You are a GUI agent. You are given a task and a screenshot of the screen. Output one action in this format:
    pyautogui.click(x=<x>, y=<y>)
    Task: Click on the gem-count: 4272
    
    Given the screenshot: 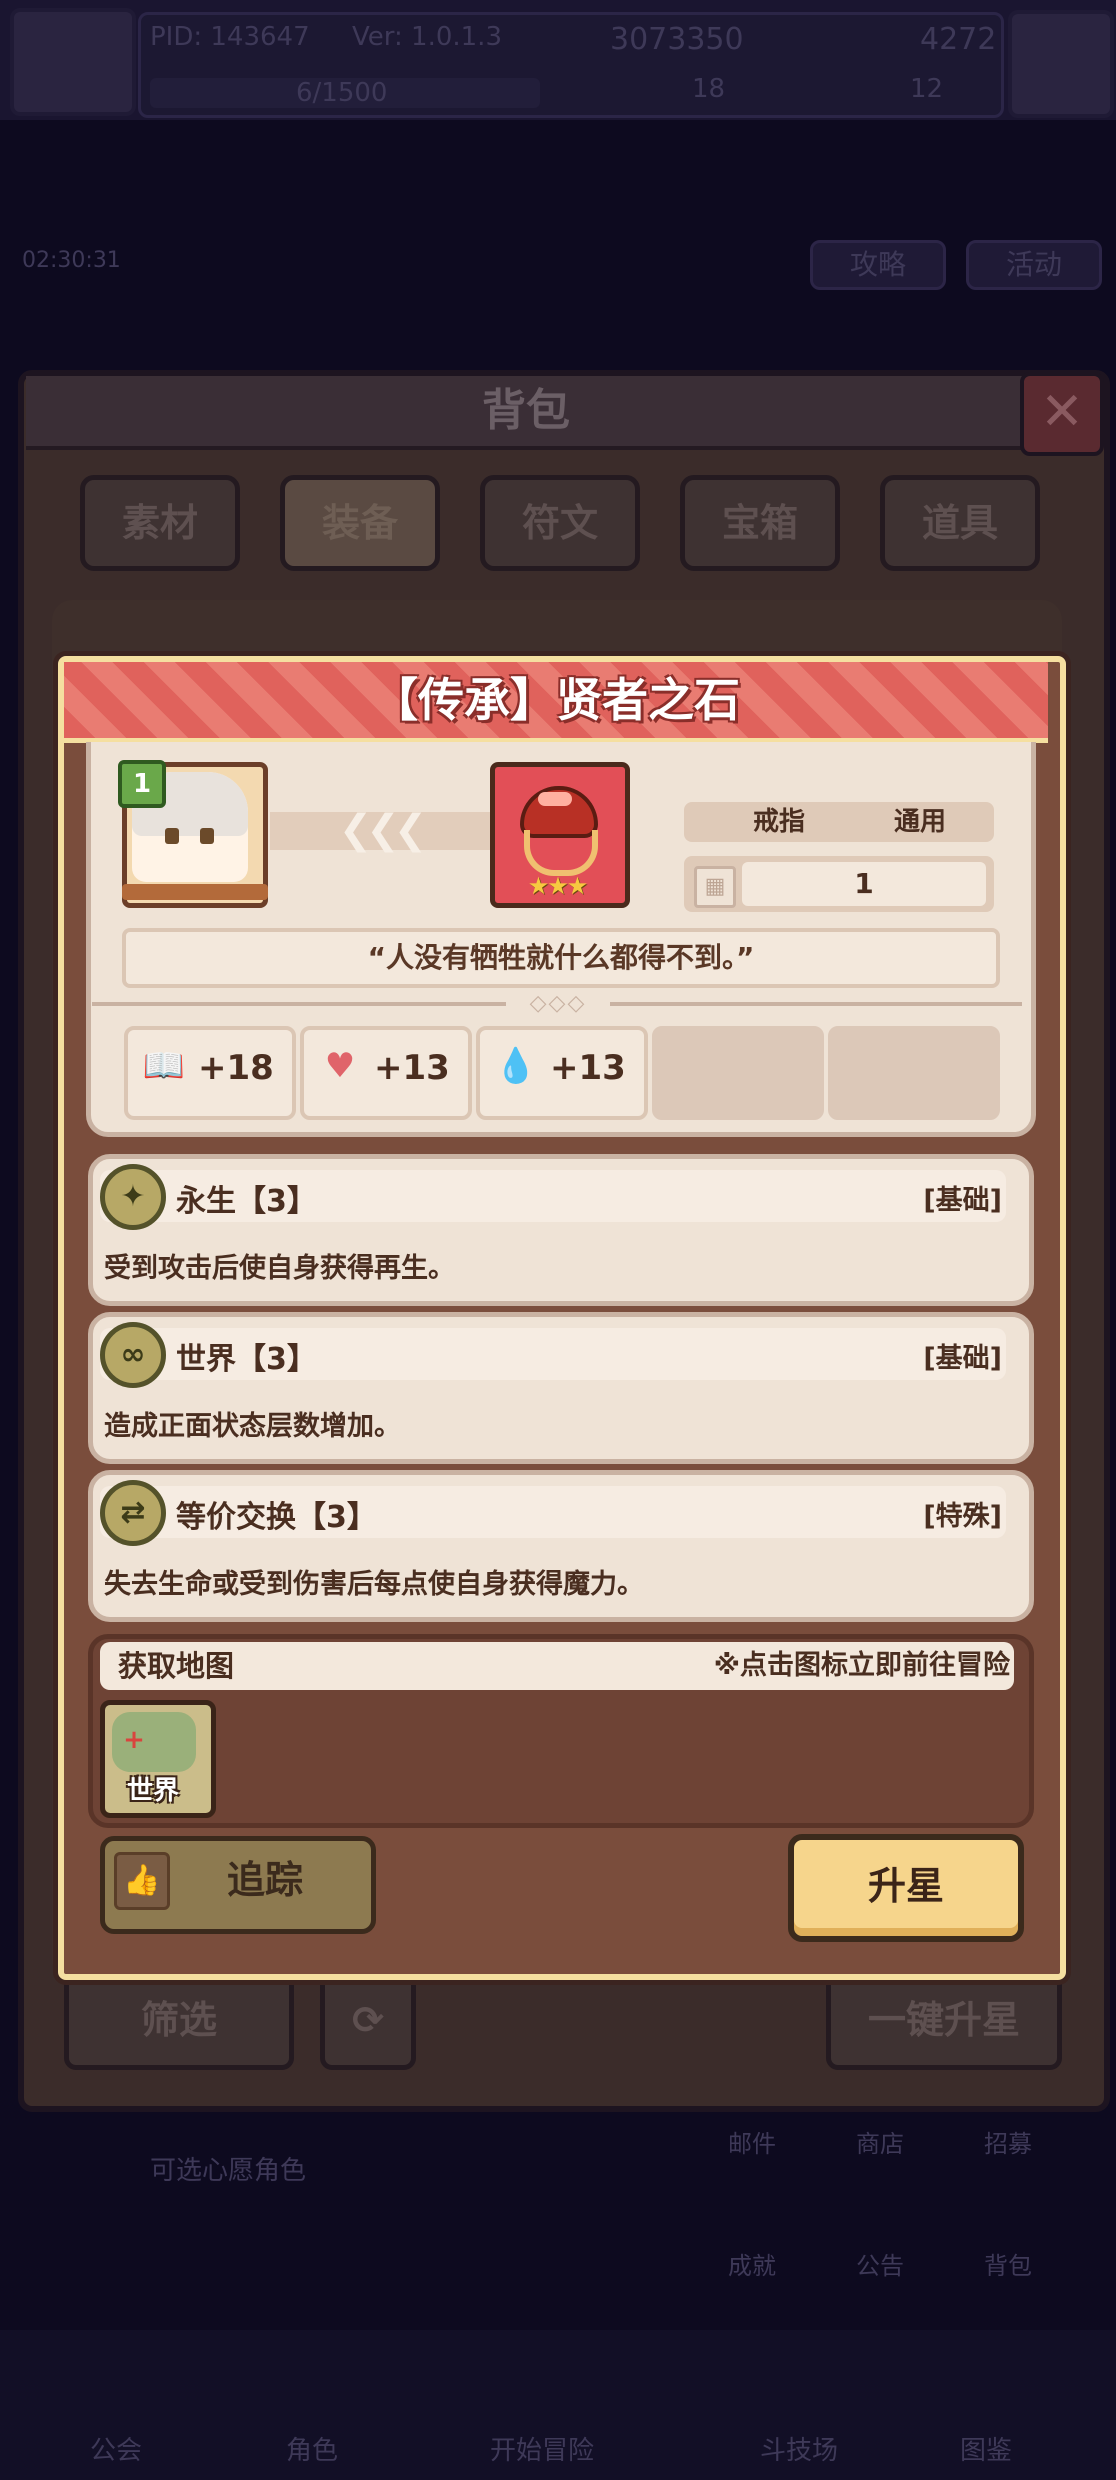 What is the action you would take?
    pyautogui.click(x=958, y=39)
    